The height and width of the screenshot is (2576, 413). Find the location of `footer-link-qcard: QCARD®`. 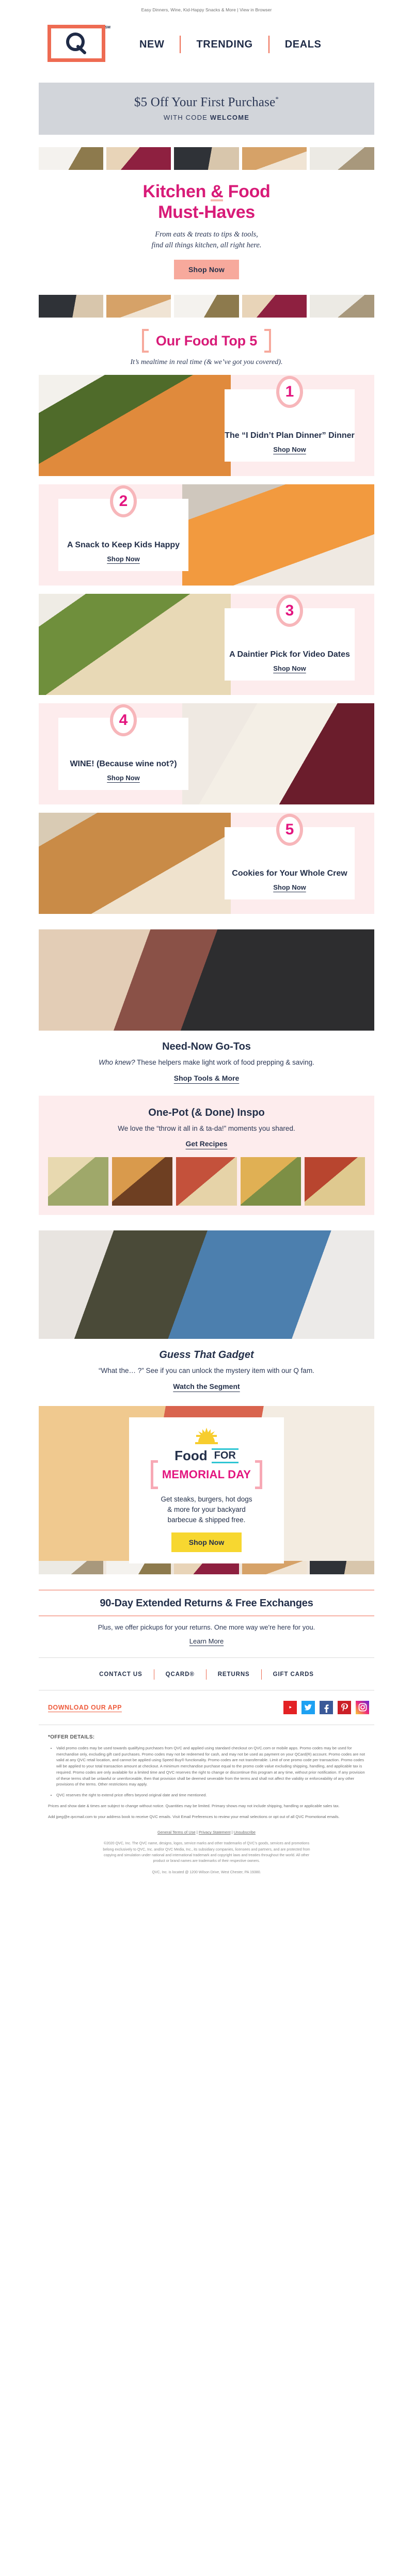

footer-link-qcard: QCARD® is located at coordinates (180, 1674).